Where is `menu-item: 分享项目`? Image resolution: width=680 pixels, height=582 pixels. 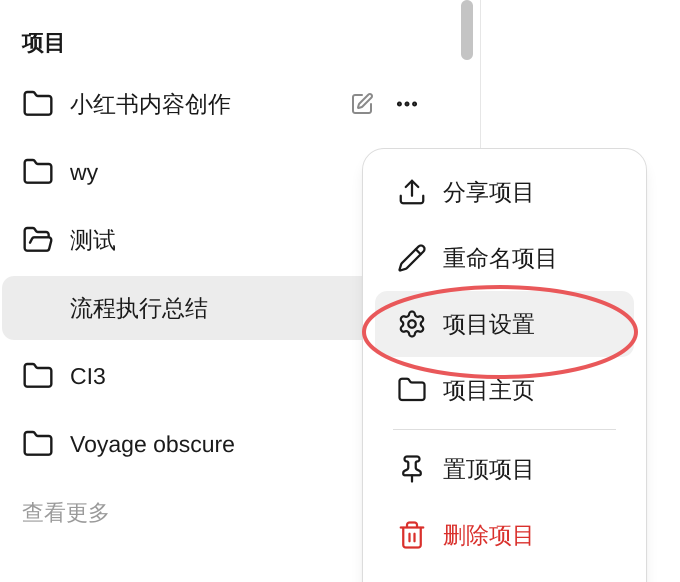 menu-item: 分享项目 is located at coordinates (504, 192).